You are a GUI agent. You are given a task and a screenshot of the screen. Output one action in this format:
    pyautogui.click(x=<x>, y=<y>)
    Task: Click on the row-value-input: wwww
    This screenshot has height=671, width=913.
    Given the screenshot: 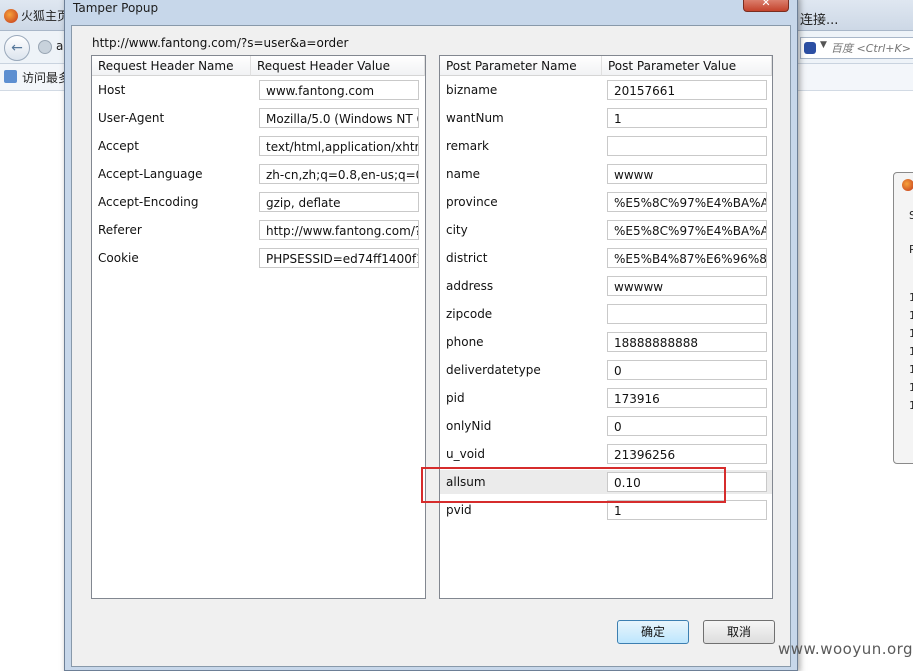 What is the action you would take?
    pyautogui.click(x=687, y=174)
    